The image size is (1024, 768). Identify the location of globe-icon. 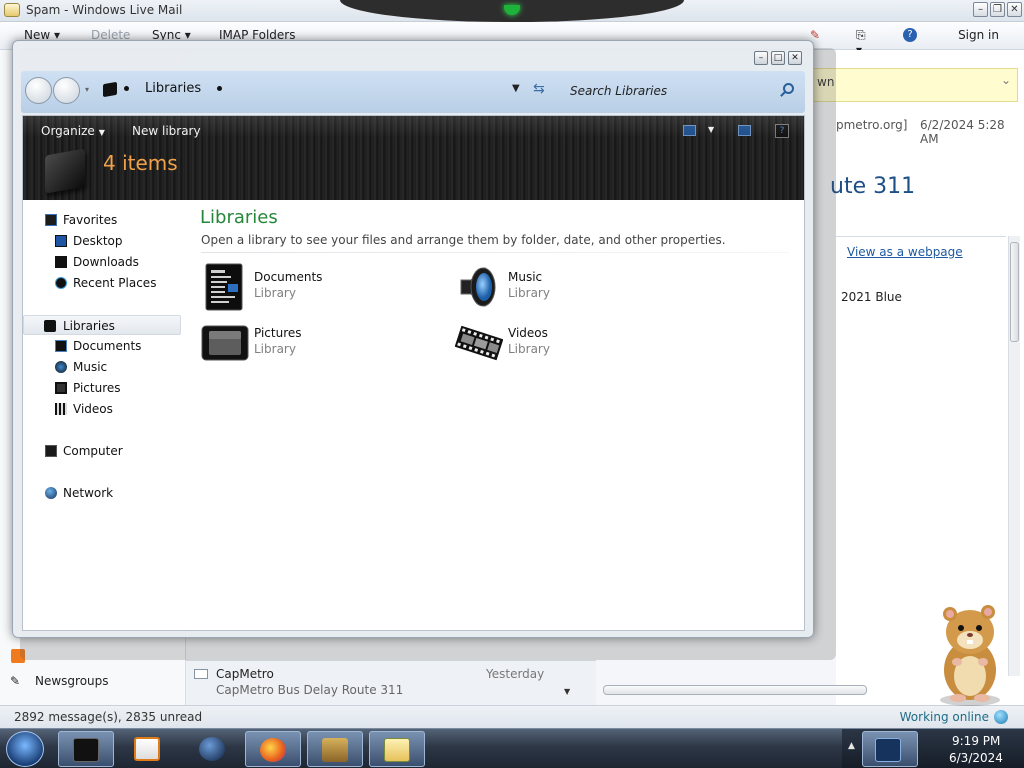
(1001, 717).